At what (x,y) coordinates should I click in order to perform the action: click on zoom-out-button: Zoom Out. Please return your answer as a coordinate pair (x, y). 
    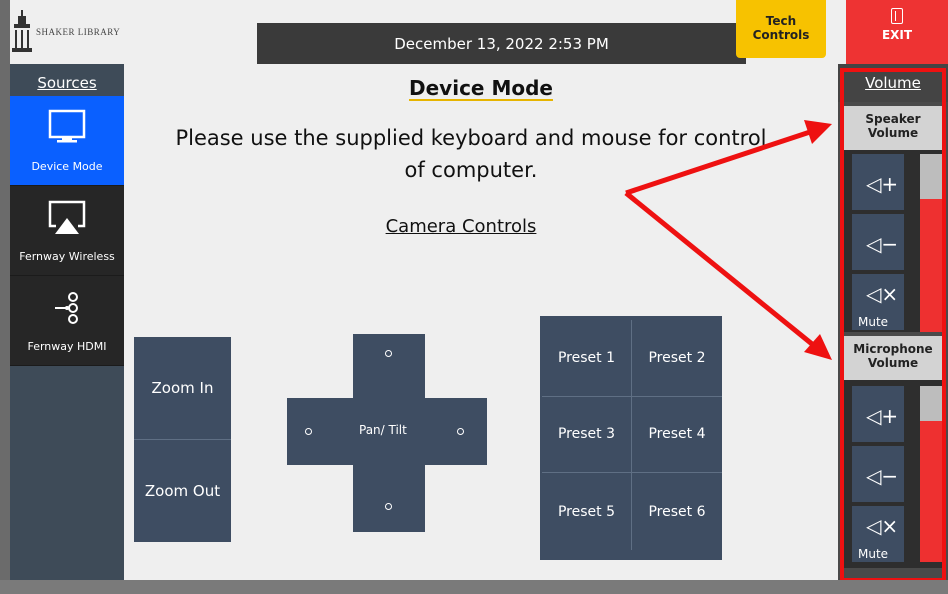
    Looking at the image, I should click on (182, 490).